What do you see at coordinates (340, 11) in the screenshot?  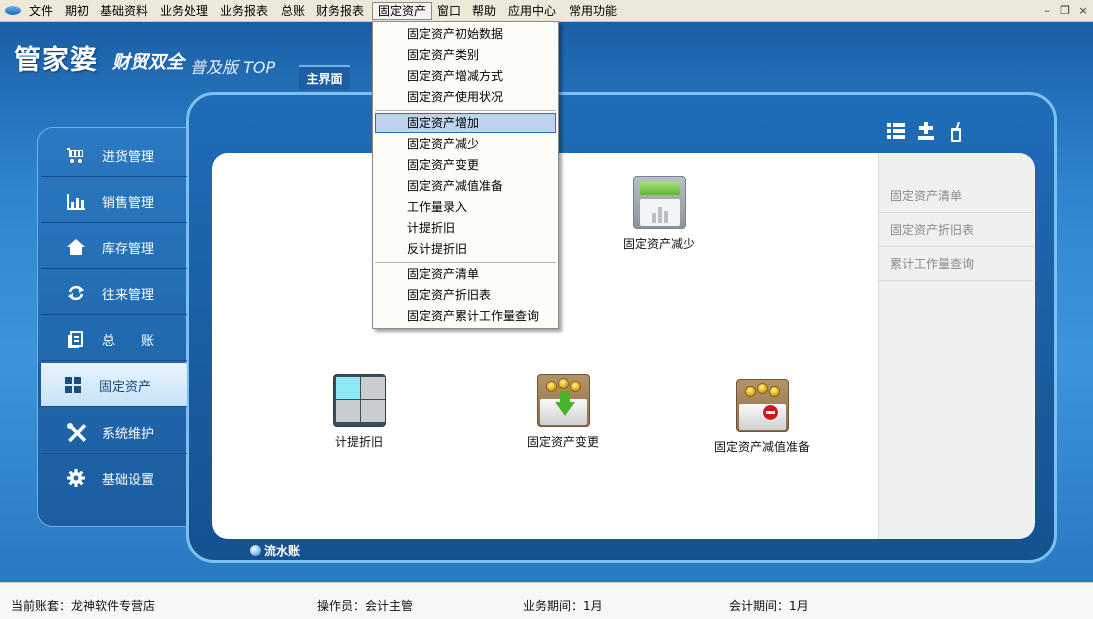 I see `menu-financial-reports: 财务报表` at bounding box center [340, 11].